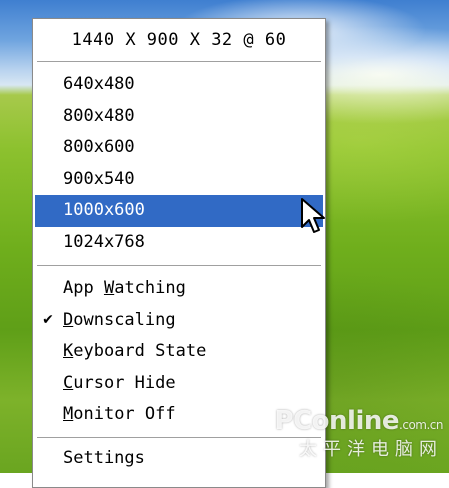  I want to click on resolution-label: 800x480, so click(99, 115).